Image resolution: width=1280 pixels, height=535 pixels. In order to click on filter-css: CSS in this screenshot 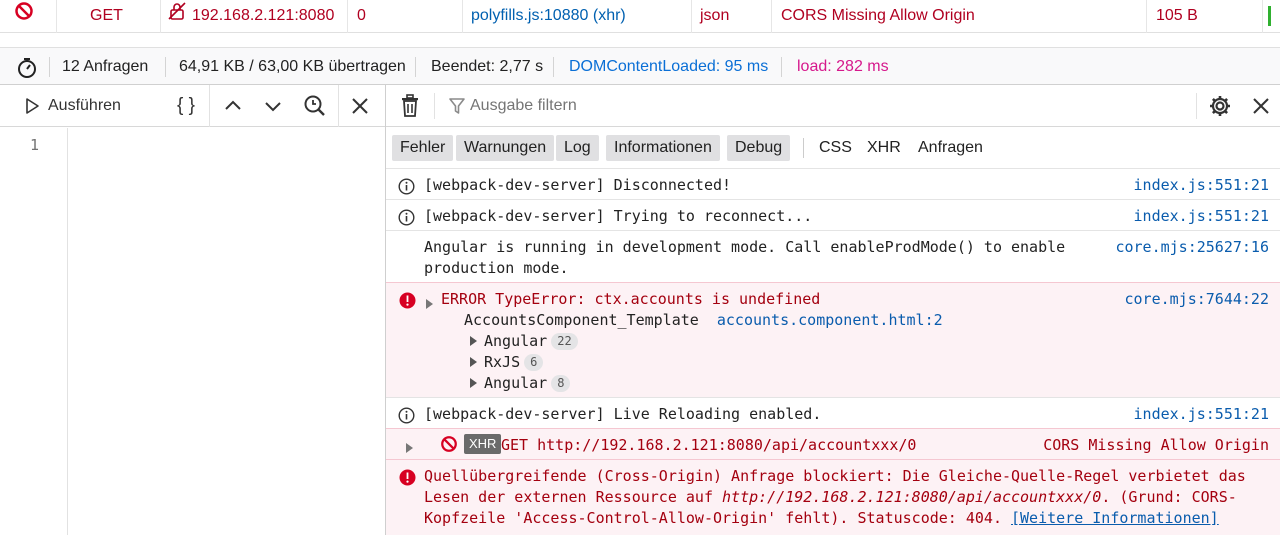, I will do `click(835, 148)`.